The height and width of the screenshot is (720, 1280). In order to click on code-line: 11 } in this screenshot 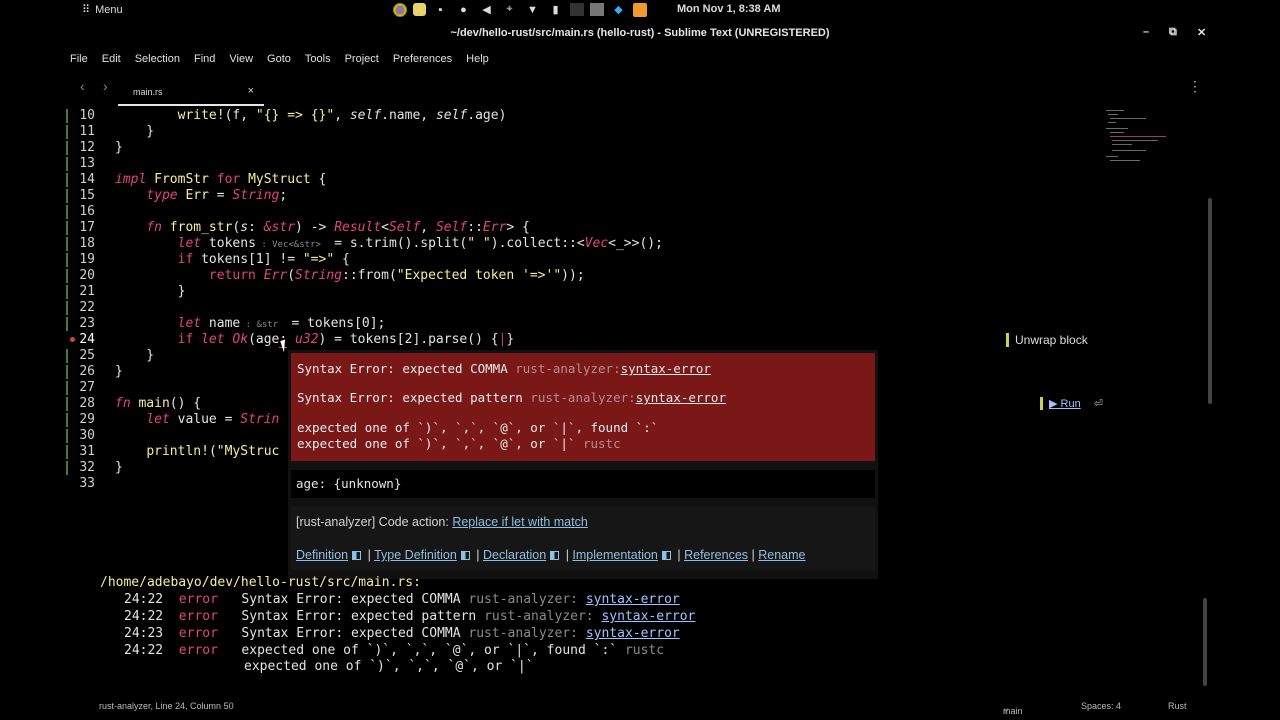, I will do `click(516, 132)`.